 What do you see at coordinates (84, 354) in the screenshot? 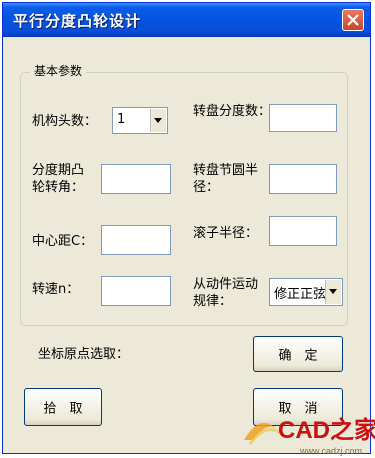
I see `origin-label: 坐标原点选取：` at bounding box center [84, 354].